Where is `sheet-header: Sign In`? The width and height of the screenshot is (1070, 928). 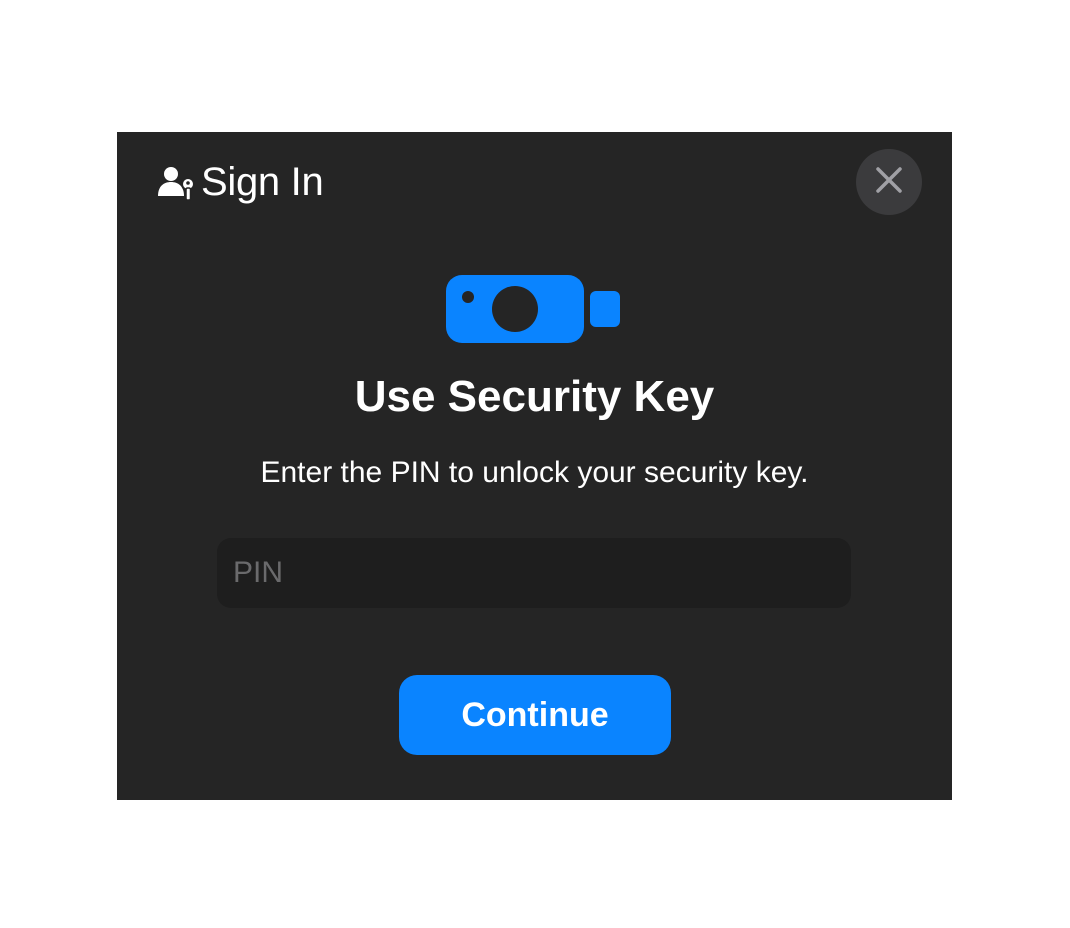 sheet-header: Sign In is located at coordinates (240, 181).